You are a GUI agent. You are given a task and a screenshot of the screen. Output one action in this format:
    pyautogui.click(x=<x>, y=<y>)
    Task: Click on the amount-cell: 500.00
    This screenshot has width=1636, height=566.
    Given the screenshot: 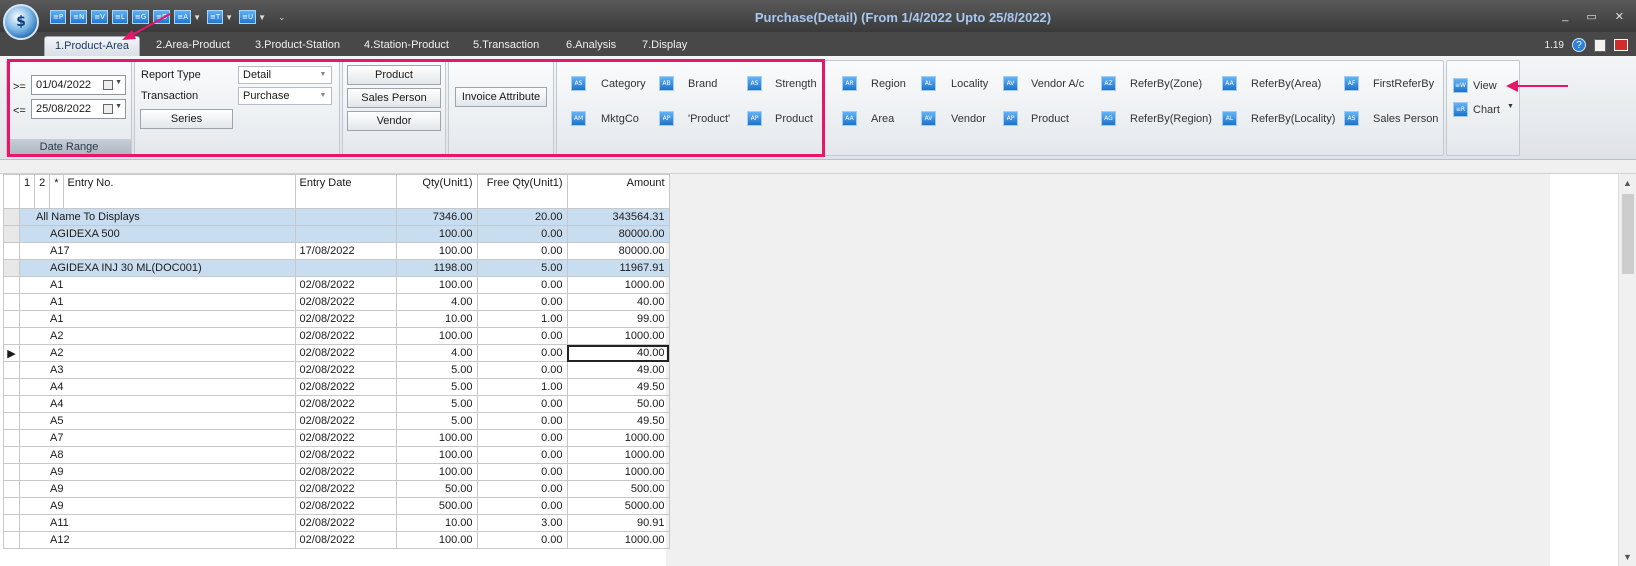 What is the action you would take?
    pyautogui.click(x=618, y=489)
    